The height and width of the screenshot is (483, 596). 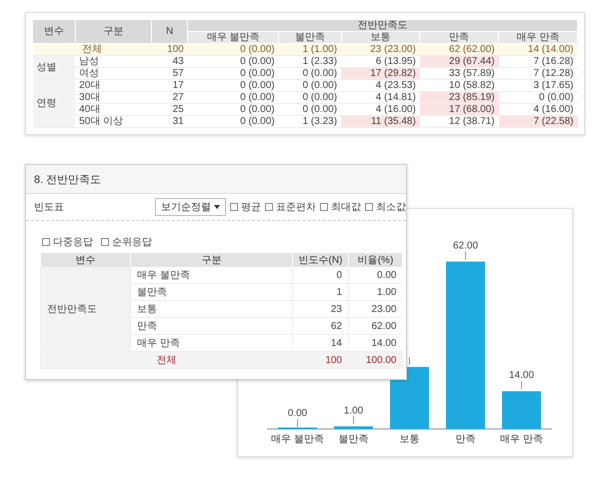 What do you see at coordinates (538, 38) in the screenshot?
I see `column-header: 매우 만족` at bounding box center [538, 38].